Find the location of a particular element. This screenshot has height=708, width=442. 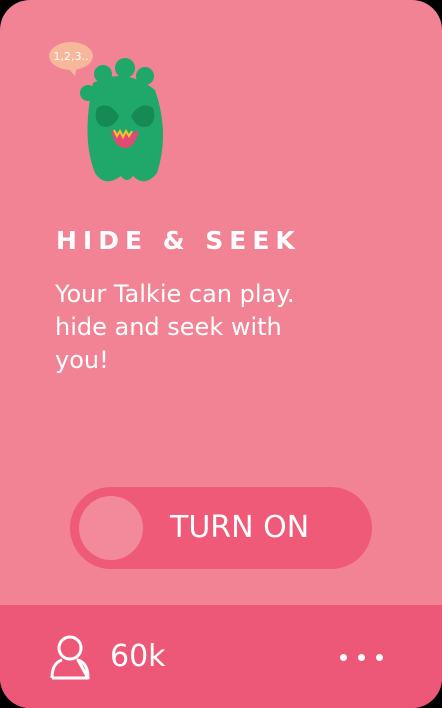

turn-on-toggle: TURN ON is located at coordinates (221, 528).